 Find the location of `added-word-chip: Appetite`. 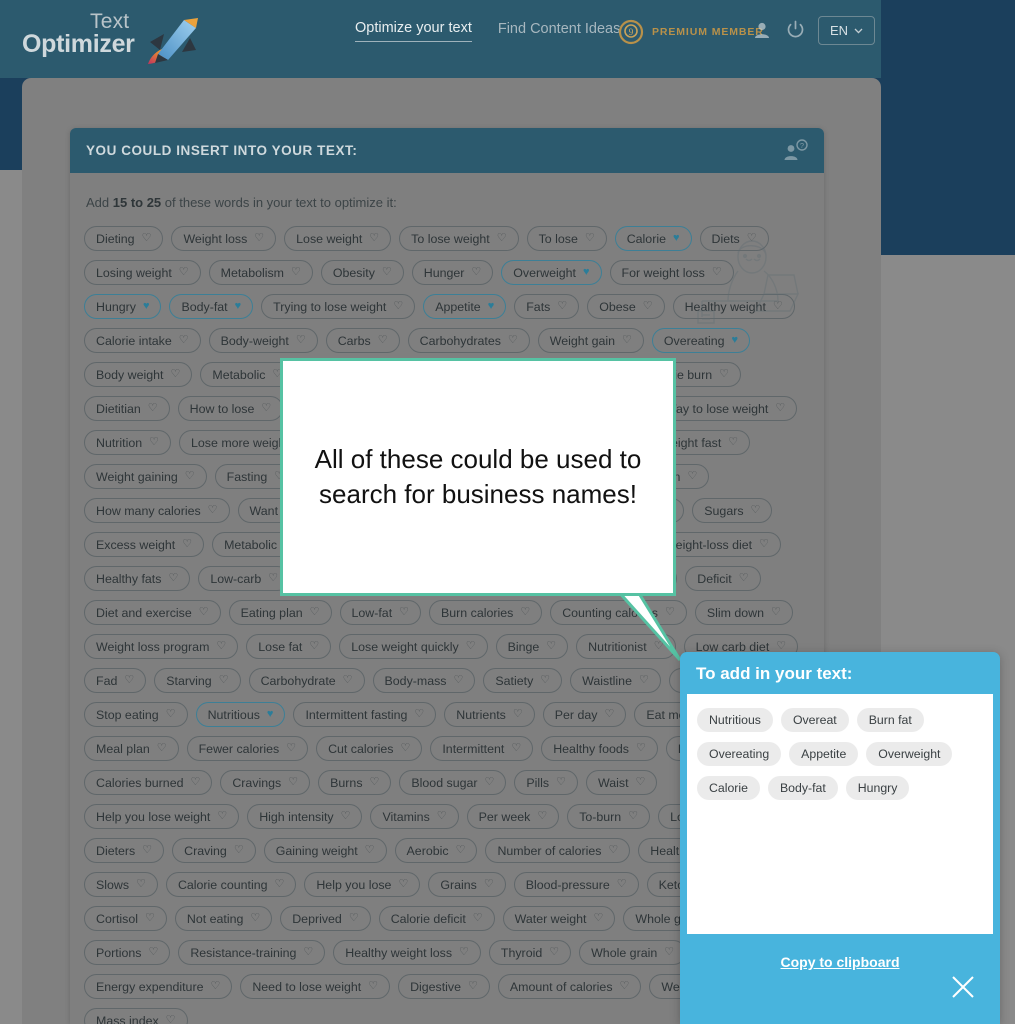

added-word-chip: Appetite is located at coordinates (824, 754).